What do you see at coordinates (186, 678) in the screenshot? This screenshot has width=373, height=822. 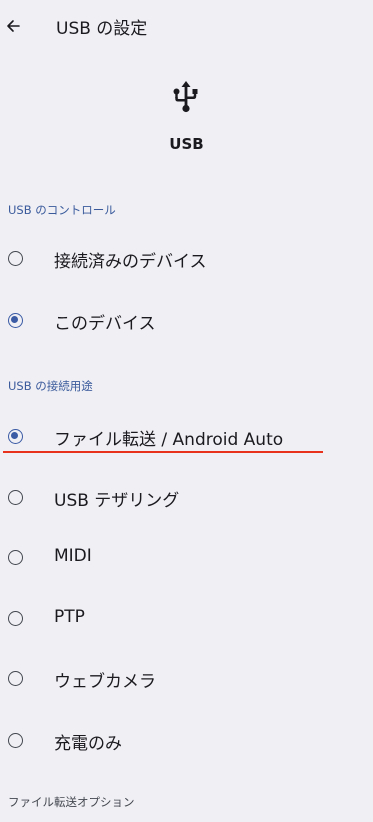 I see `radio-option-webcam: ウェブカメラ` at bounding box center [186, 678].